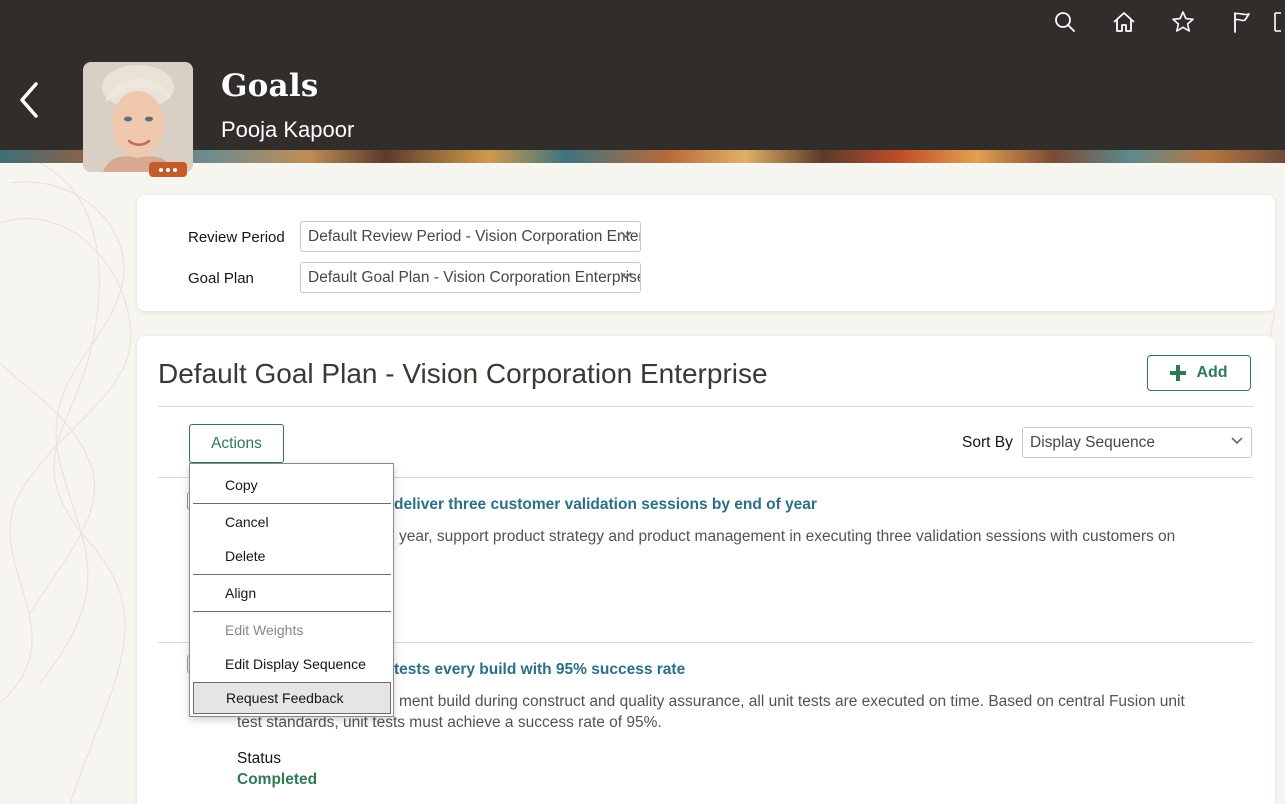 This screenshot has height=804, width=1285. Describe the element at coordinates (539, 670) in the screenshot. I see `goal-title: tests every build with 95% success rate` at that location.